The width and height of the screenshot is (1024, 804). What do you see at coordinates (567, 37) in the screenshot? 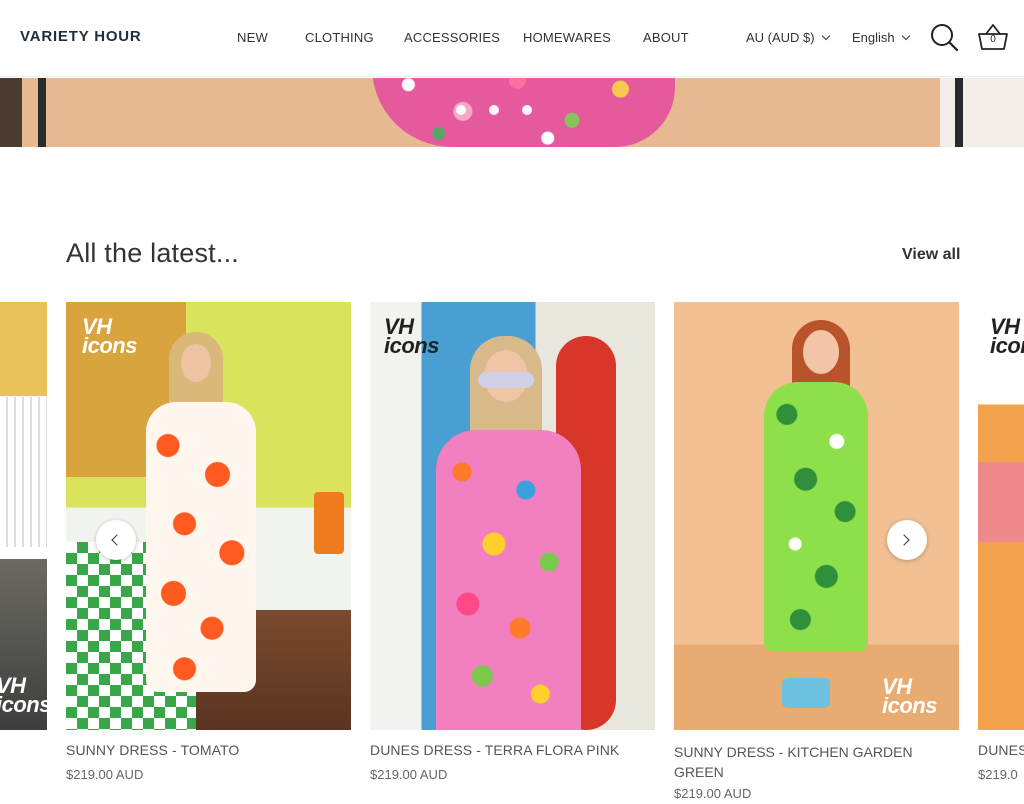
I see `nav-item-homewares: HOMEWARES` at bounding box center [567, 37].